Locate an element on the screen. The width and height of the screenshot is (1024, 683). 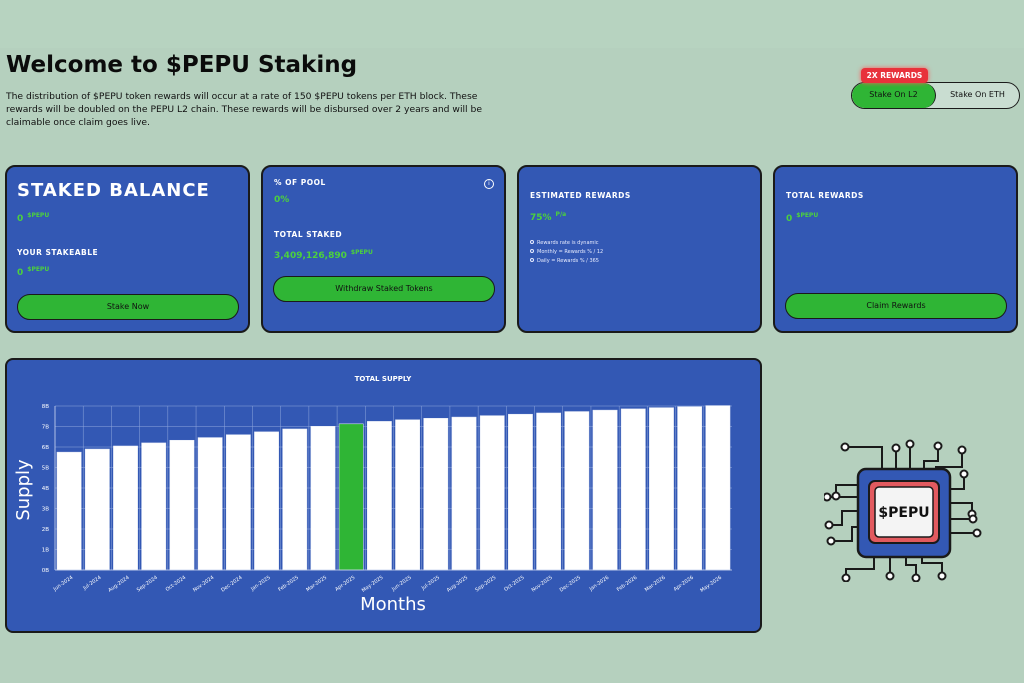
y-tick-label: 1B is located at coordinates (45, 551).